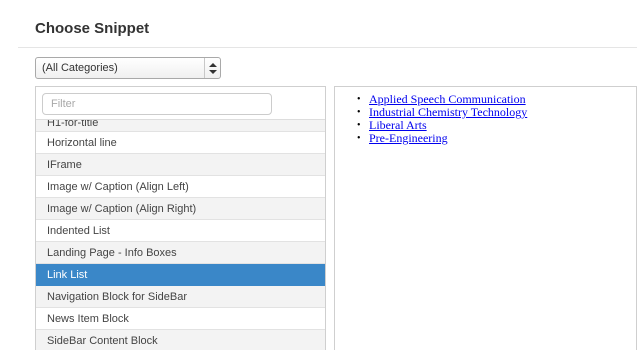 The image size is (637, 350). I want to click on preview-list-item: • Pre-Engineering, so click(442, 138).